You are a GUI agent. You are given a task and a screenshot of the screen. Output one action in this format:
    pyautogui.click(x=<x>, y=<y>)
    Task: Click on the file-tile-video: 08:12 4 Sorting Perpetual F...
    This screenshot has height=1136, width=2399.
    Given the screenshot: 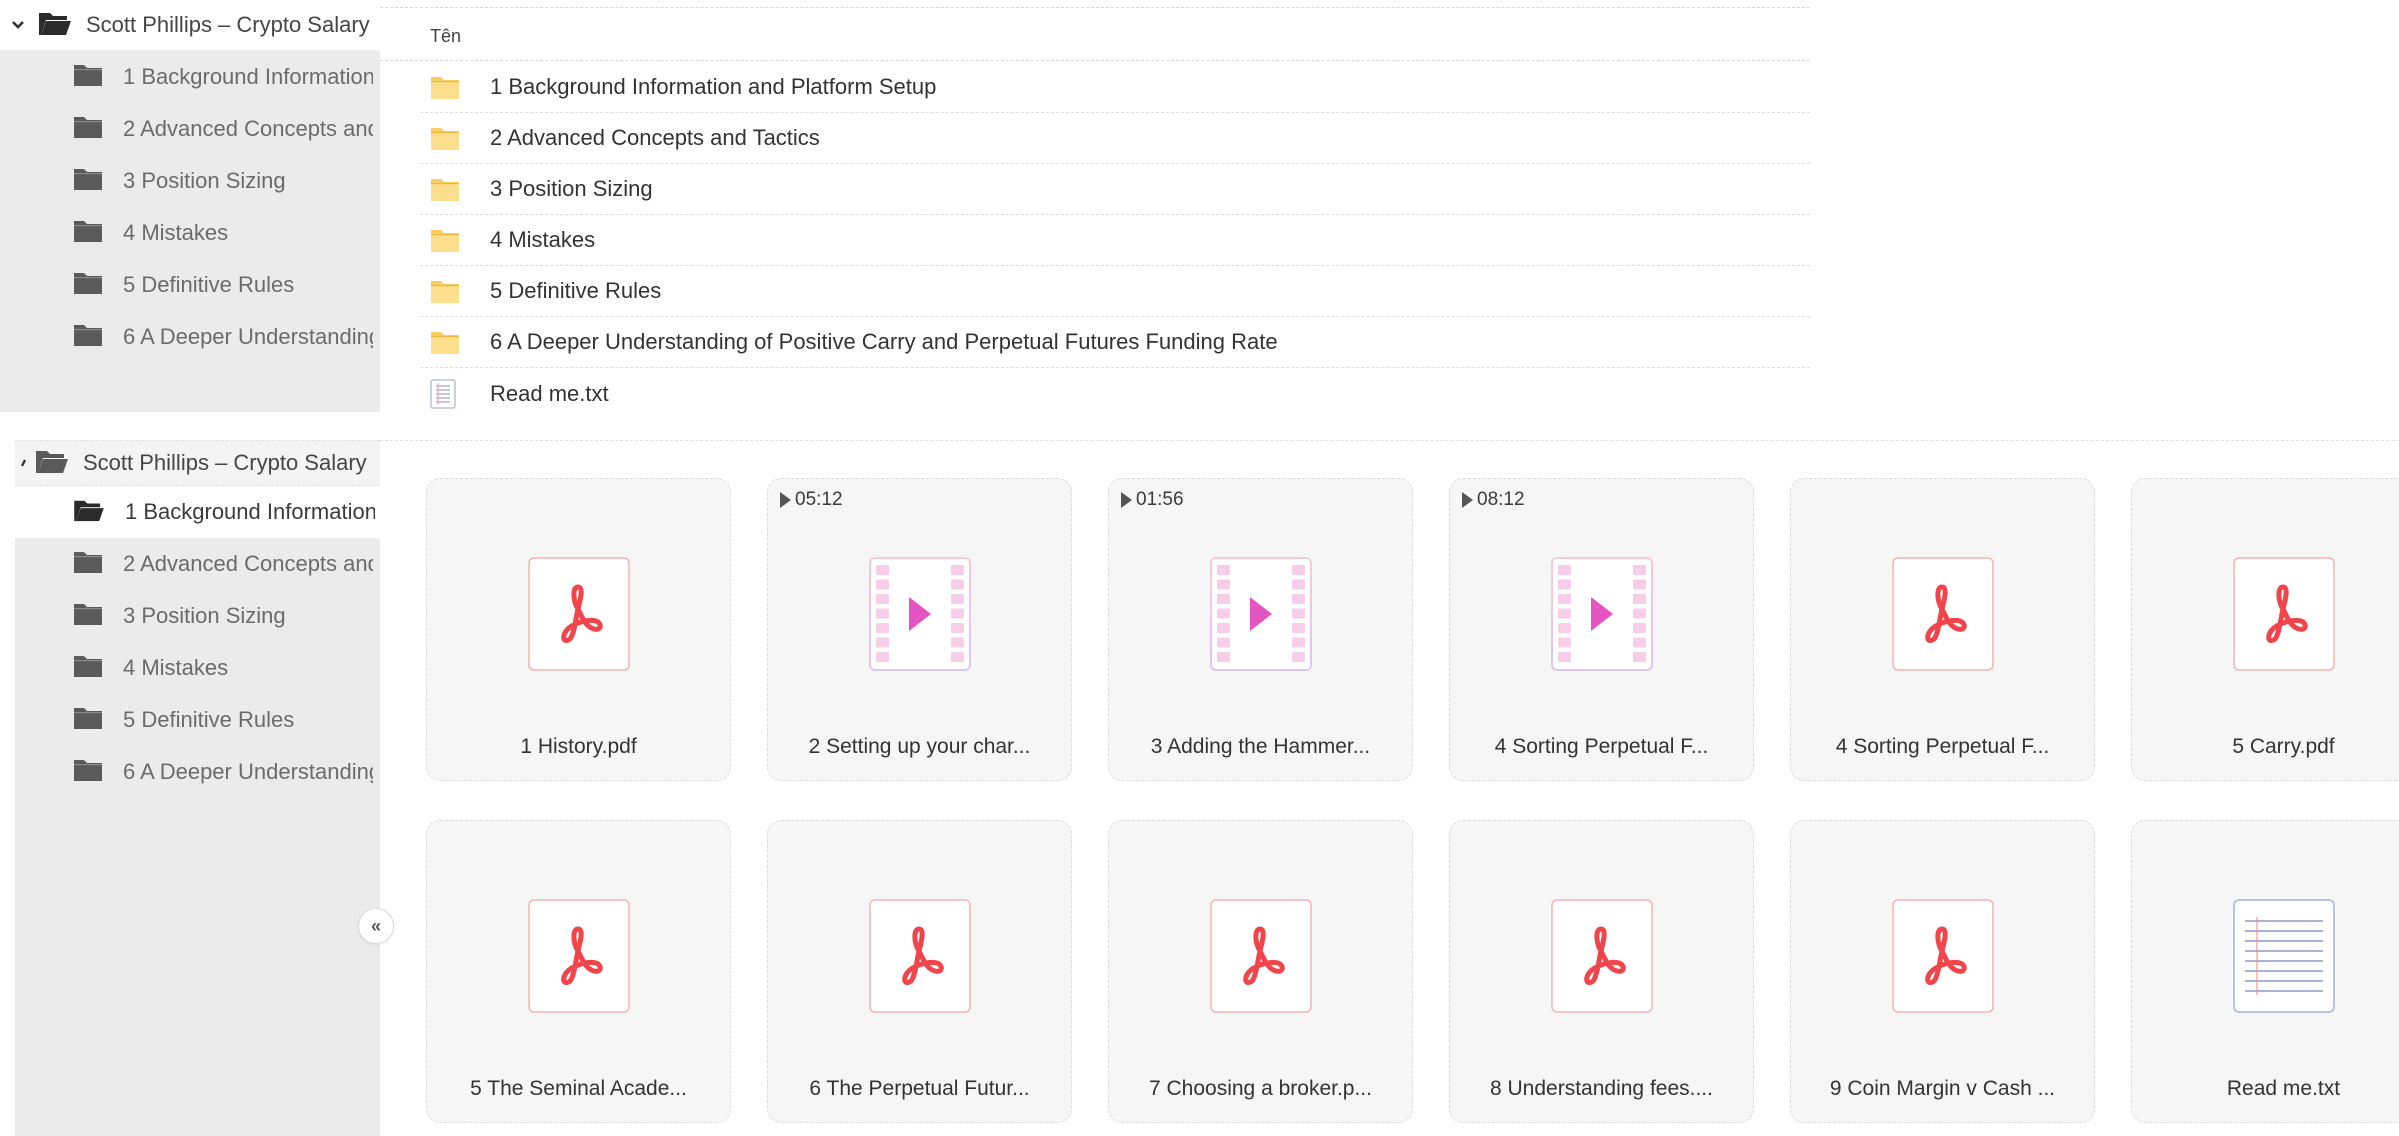 What is the action you would take?
    pyautogui.click(x=1601, y=629)
    